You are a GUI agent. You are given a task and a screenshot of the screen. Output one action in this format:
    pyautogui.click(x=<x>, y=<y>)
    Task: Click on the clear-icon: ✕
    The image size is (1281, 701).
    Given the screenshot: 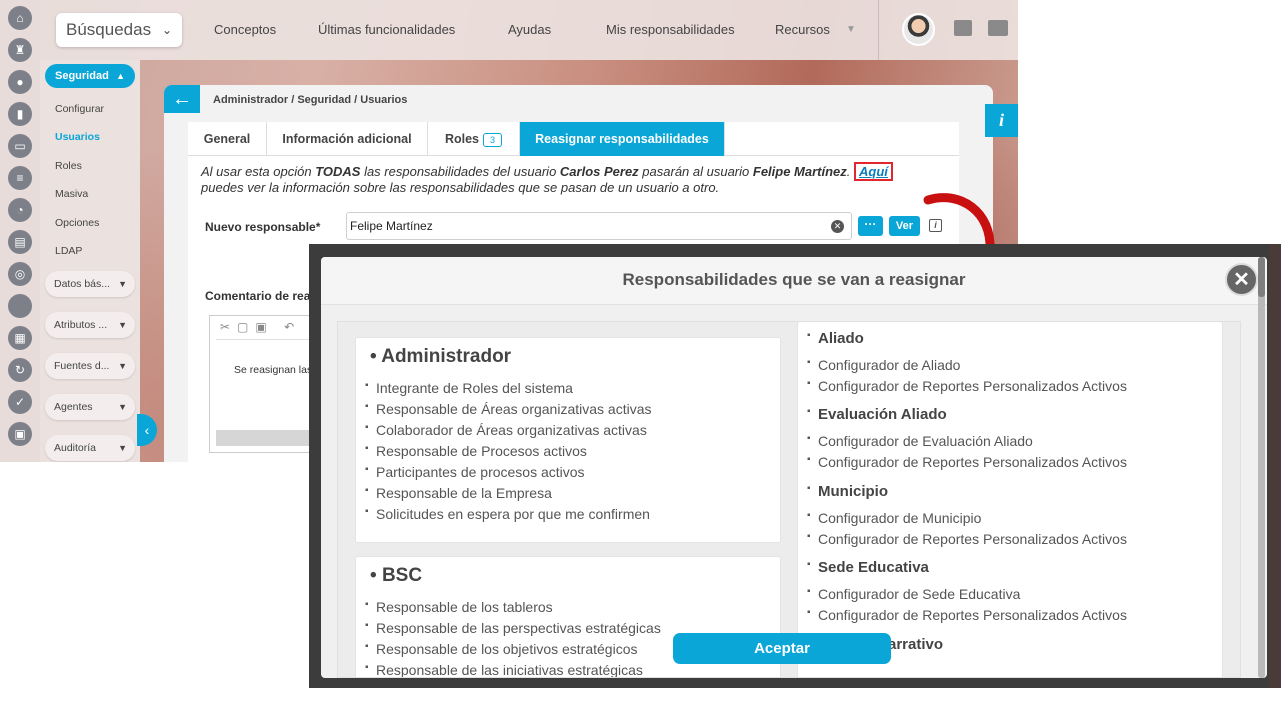 What is the action you would take?
    pyautogui.click(x=837, y=226)
    